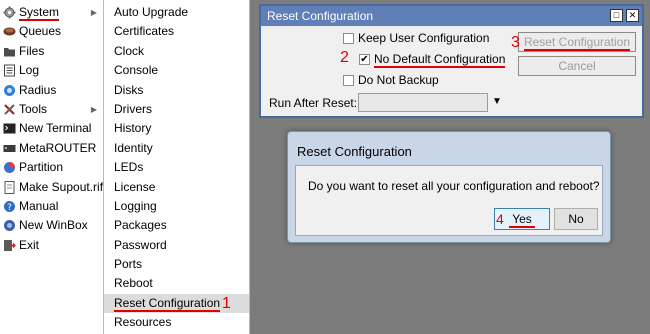  I want to click on submenu-item-label: Certificates, so click(144, 31).